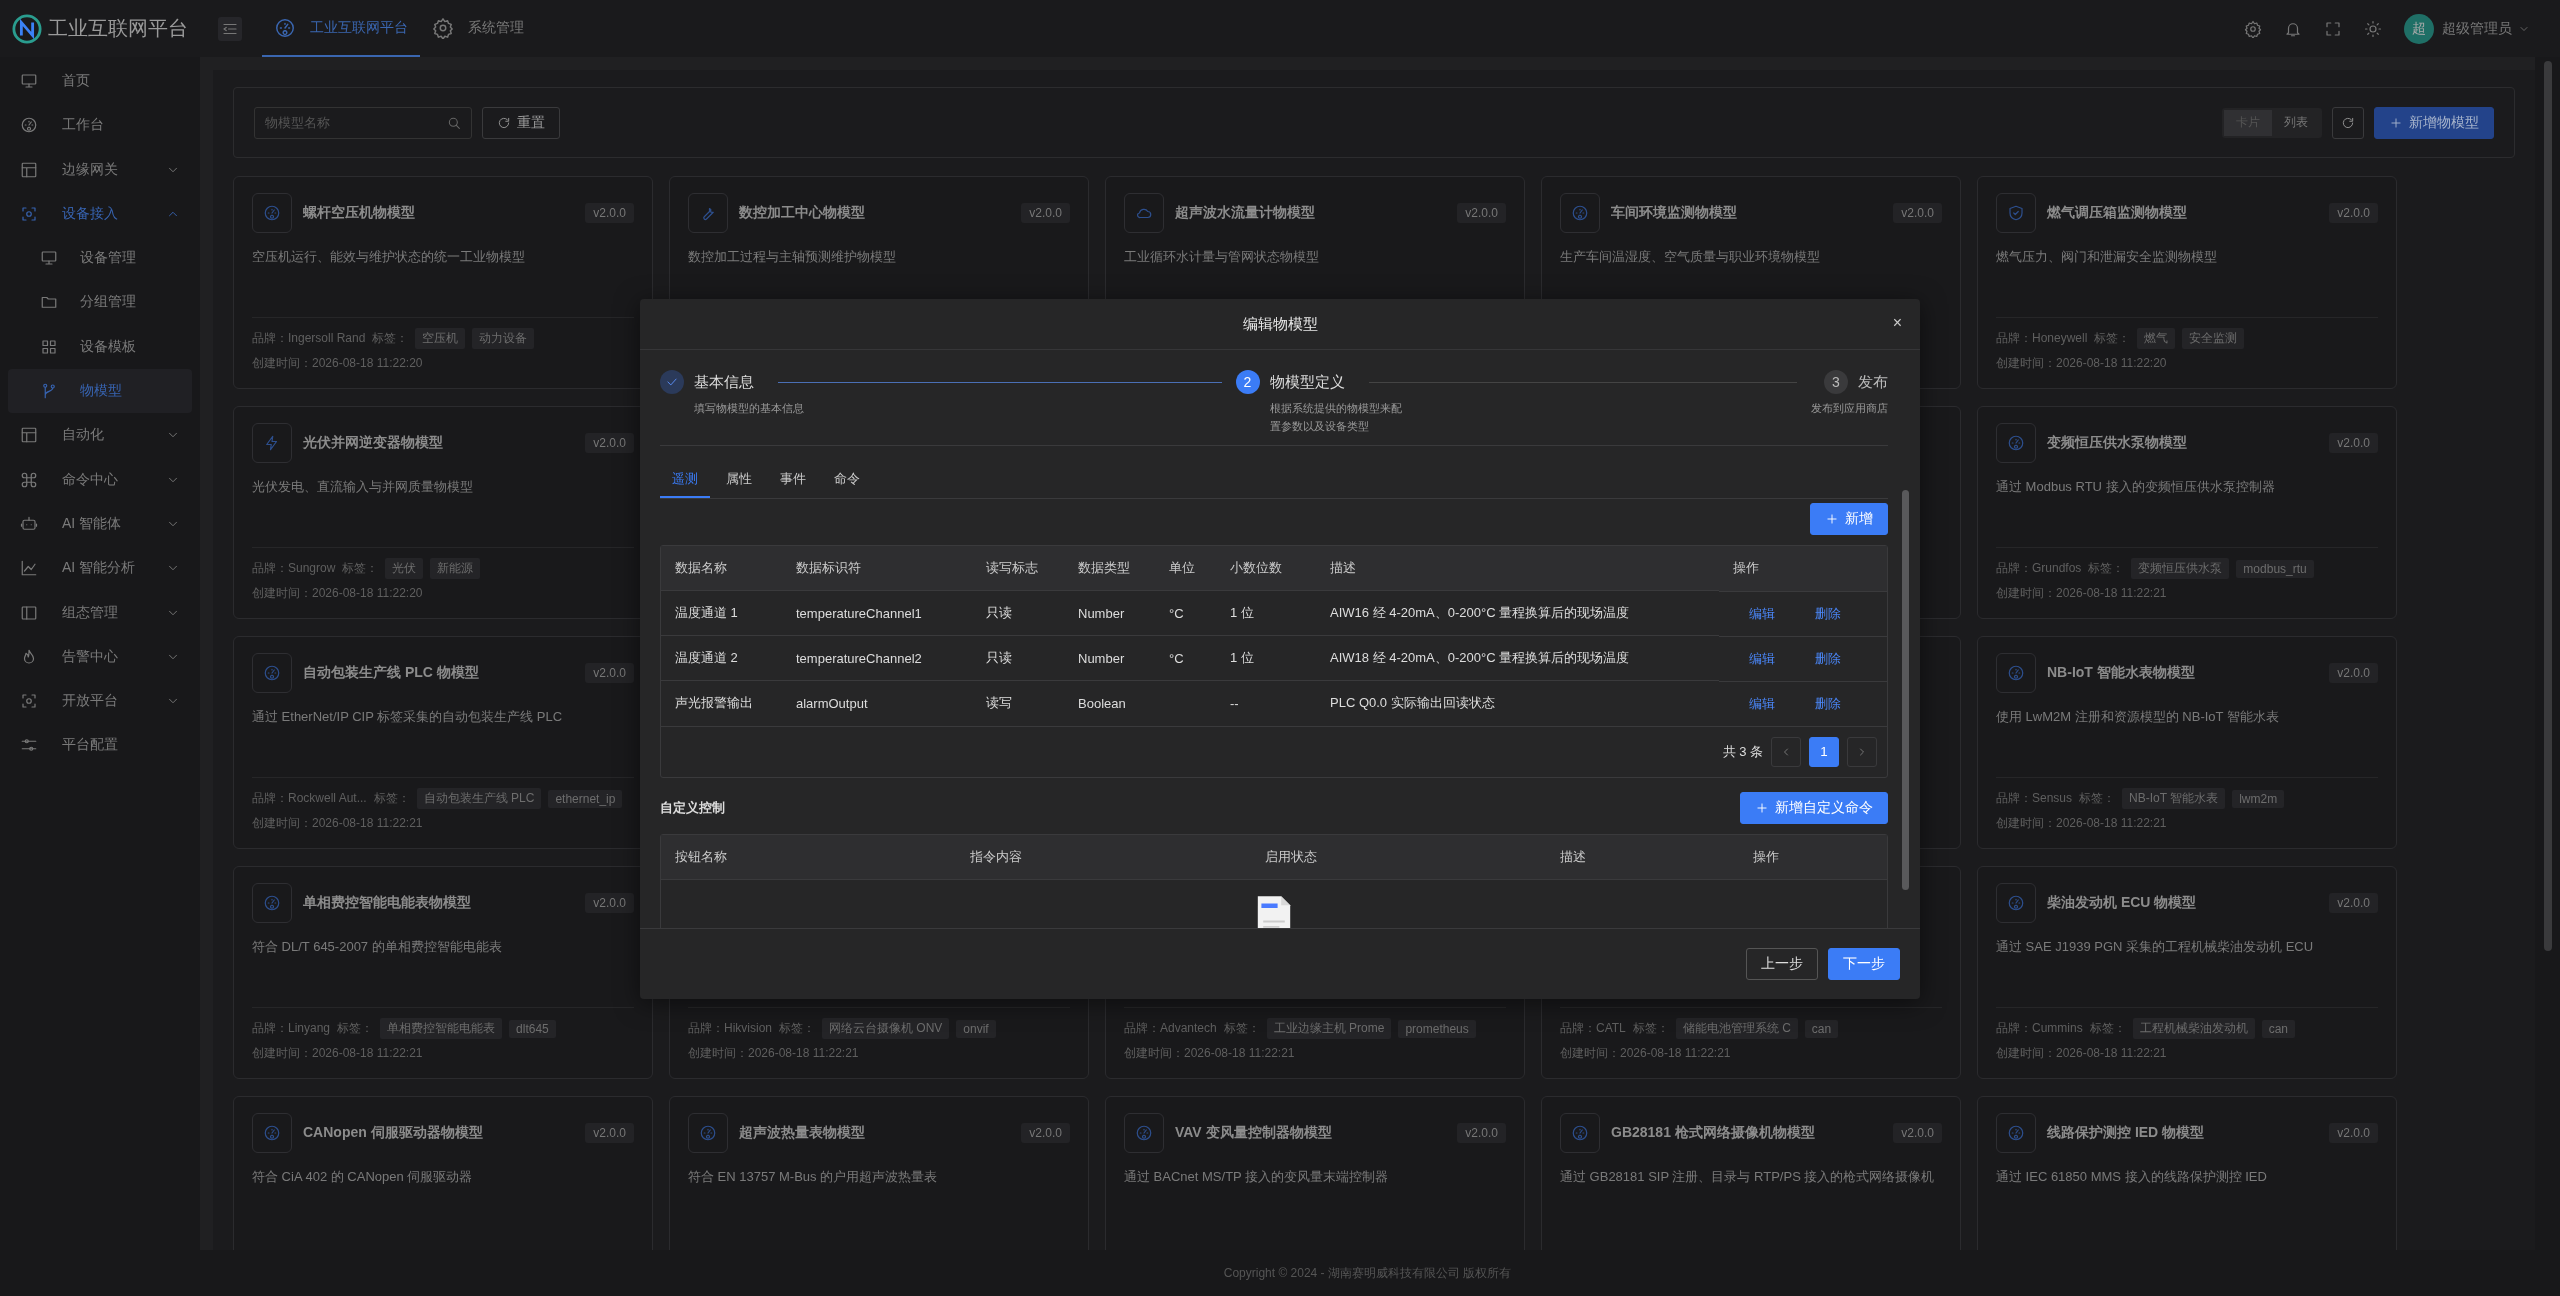 The width and height of the screenshot is (2560, 1296). What do you see at coordinates (585, 798) in the screenshot?
I see `tag: ethernet_ip` at bounding box center [585, 798].